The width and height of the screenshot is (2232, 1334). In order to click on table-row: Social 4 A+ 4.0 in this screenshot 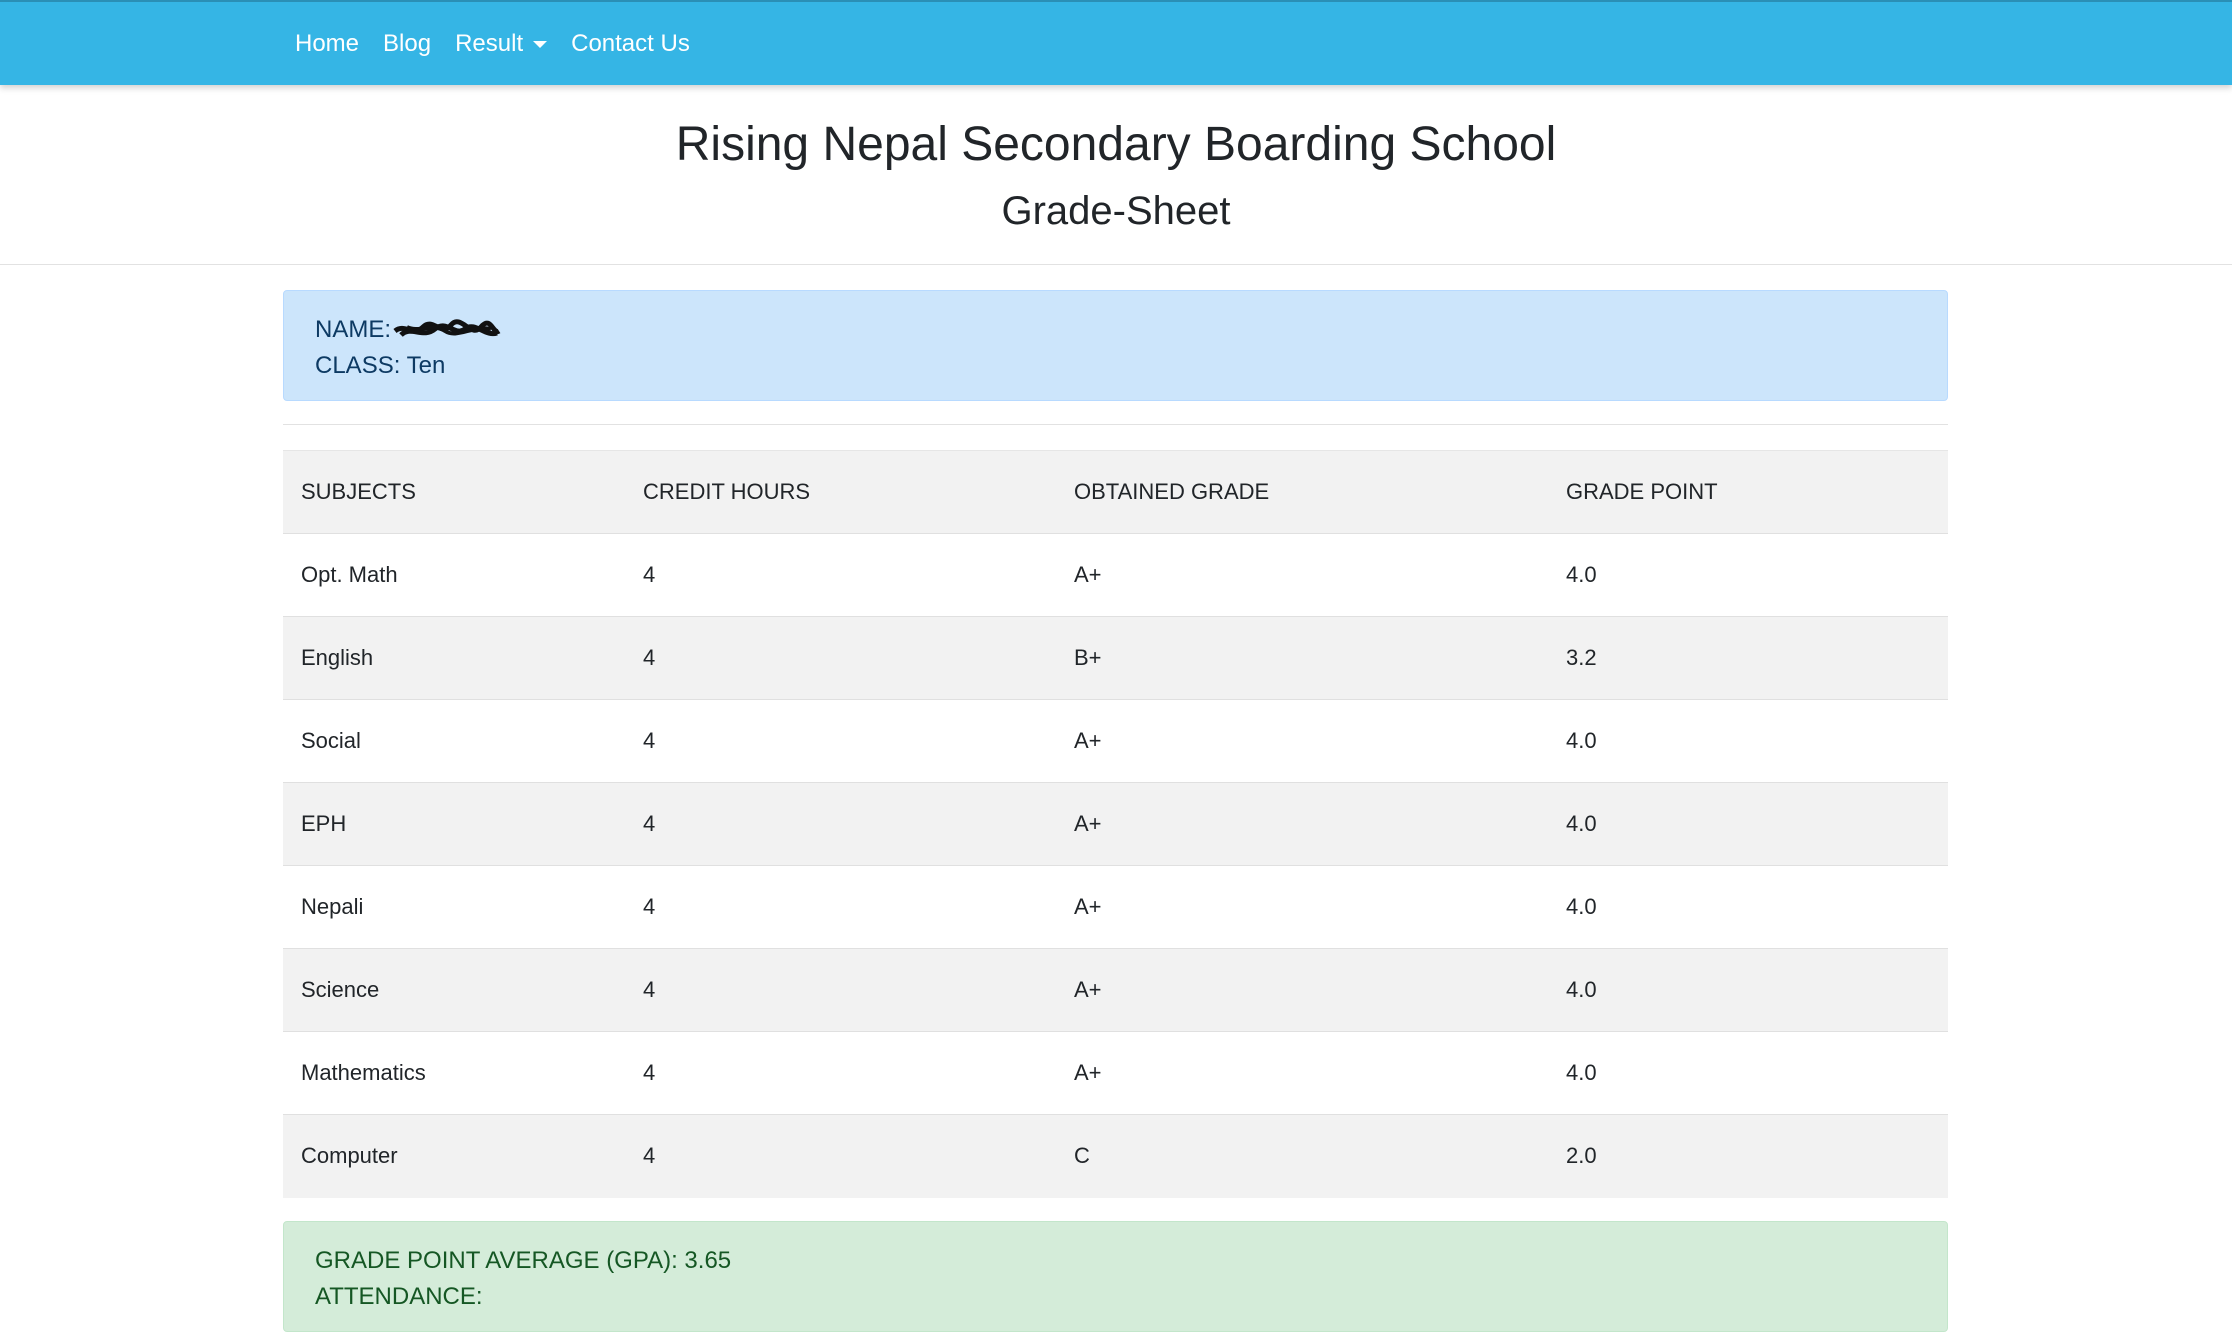, I will do `click(1115, 741)`.